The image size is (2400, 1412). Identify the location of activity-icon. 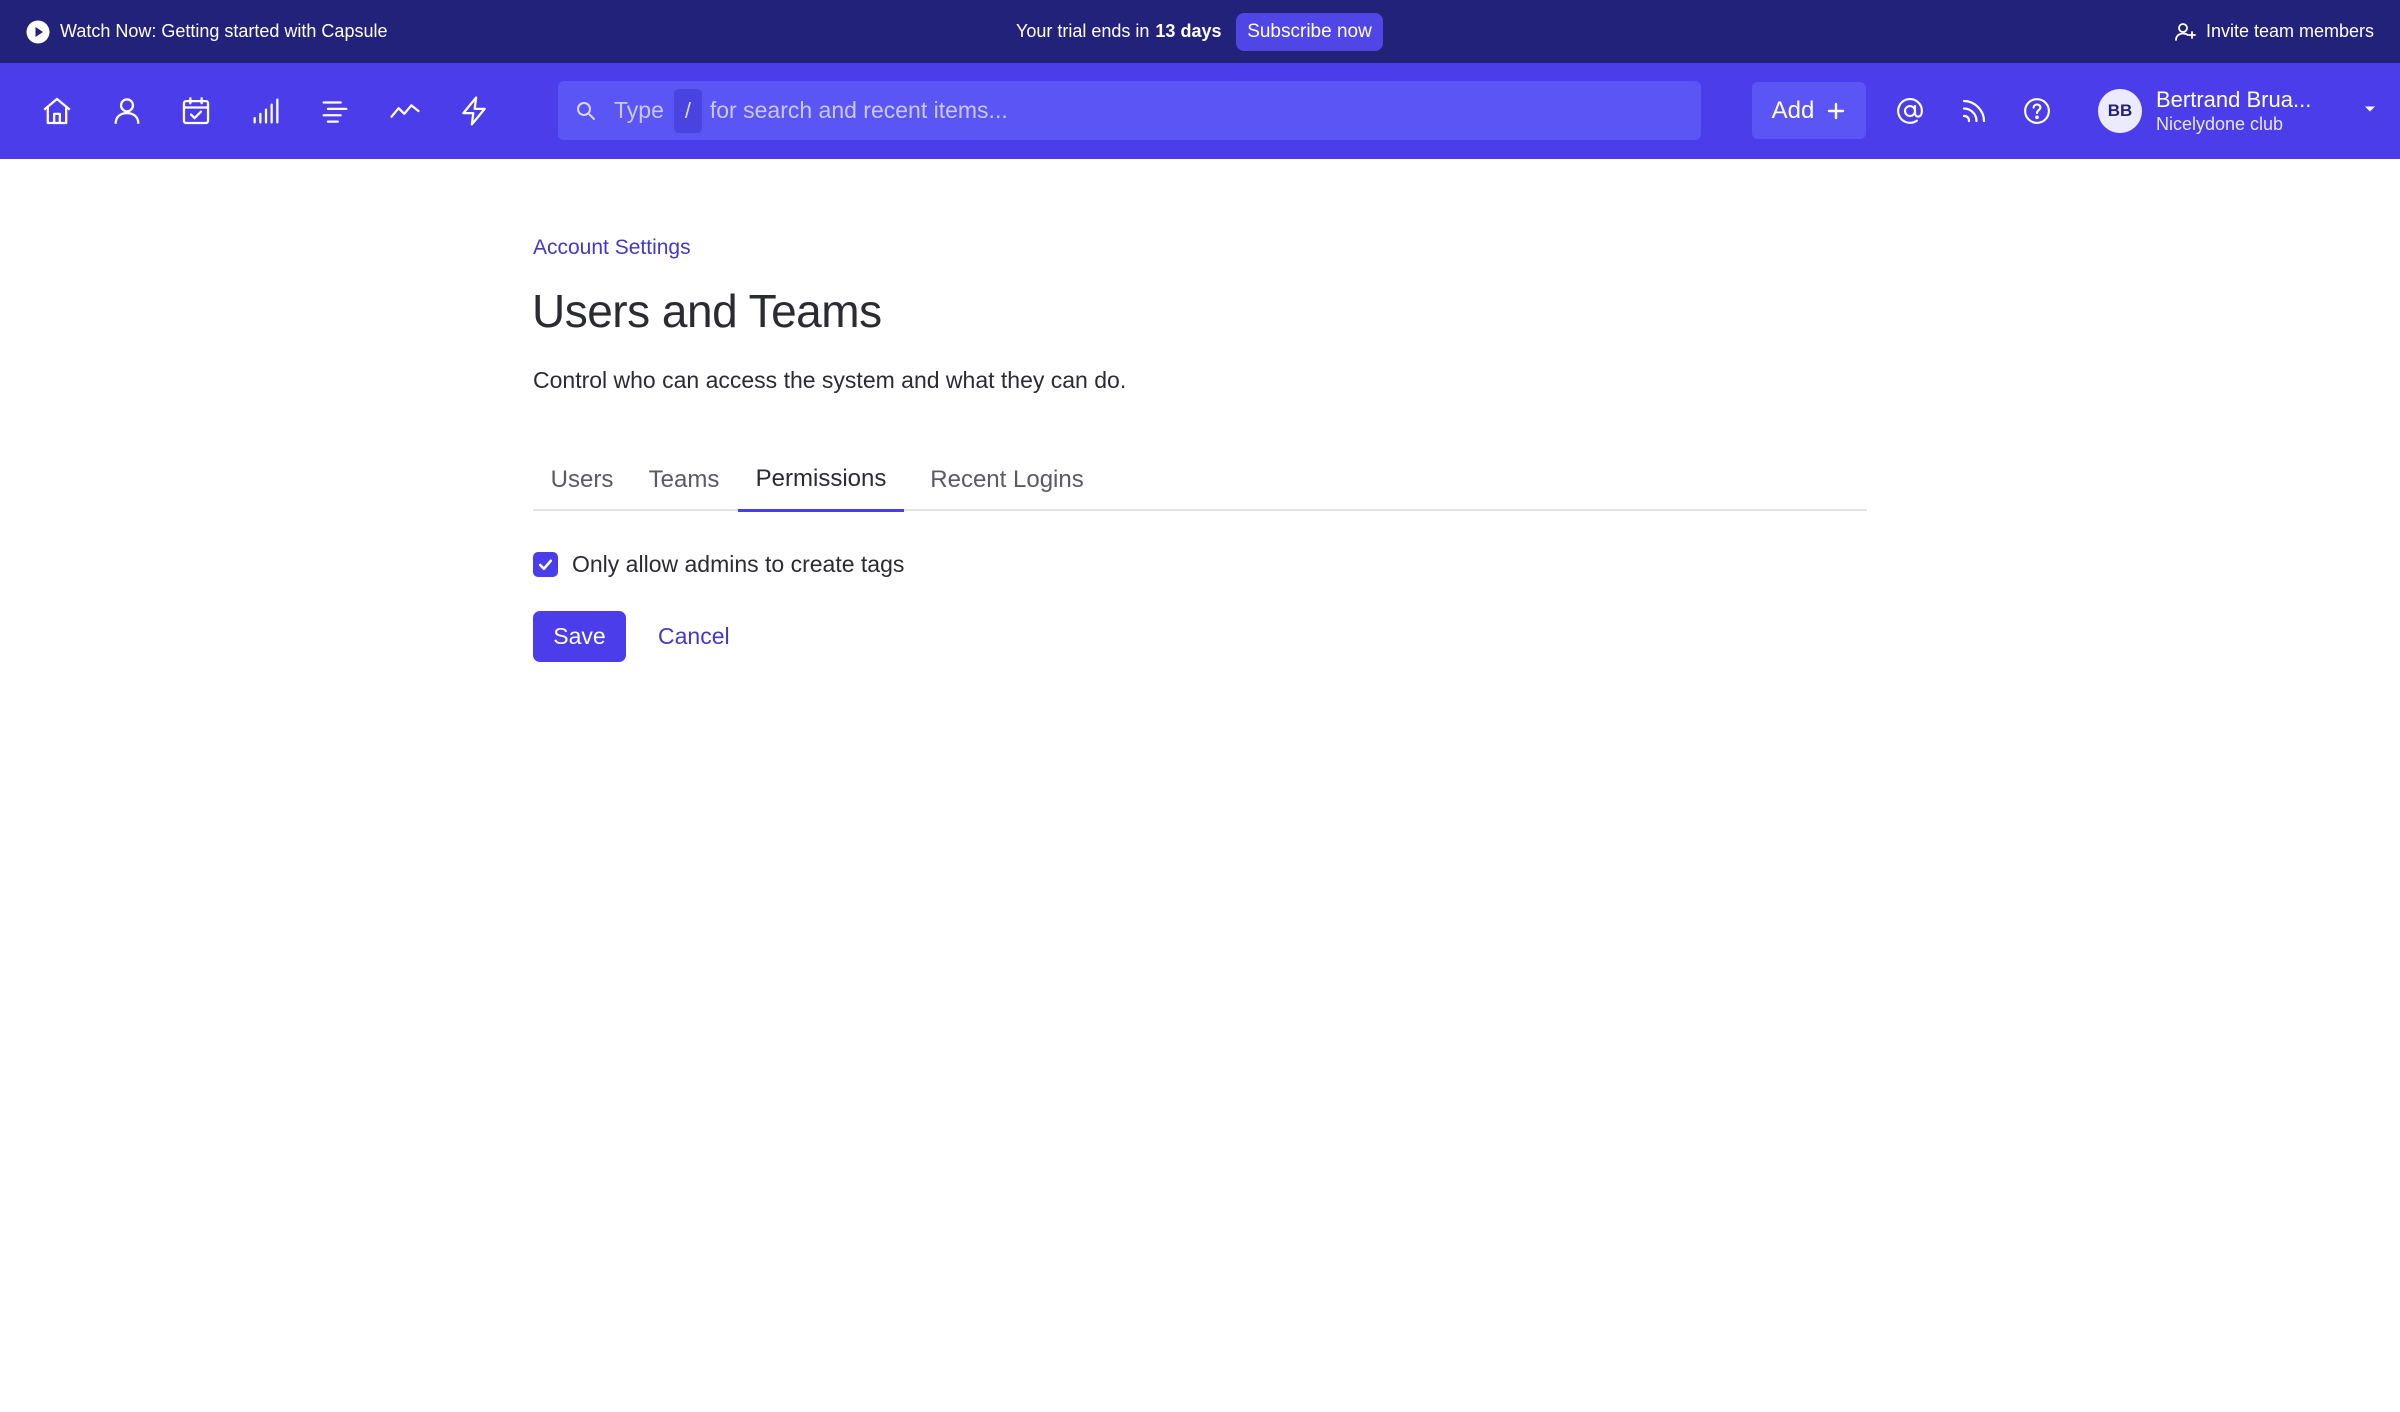
(405, 111).